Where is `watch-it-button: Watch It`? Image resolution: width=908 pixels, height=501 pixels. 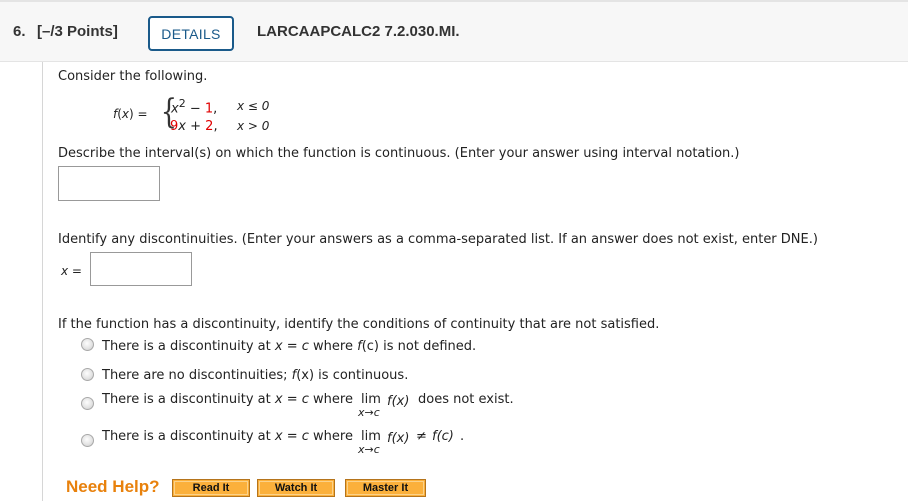 watch-it-button: Watch It is located at coordinates (296, 488).